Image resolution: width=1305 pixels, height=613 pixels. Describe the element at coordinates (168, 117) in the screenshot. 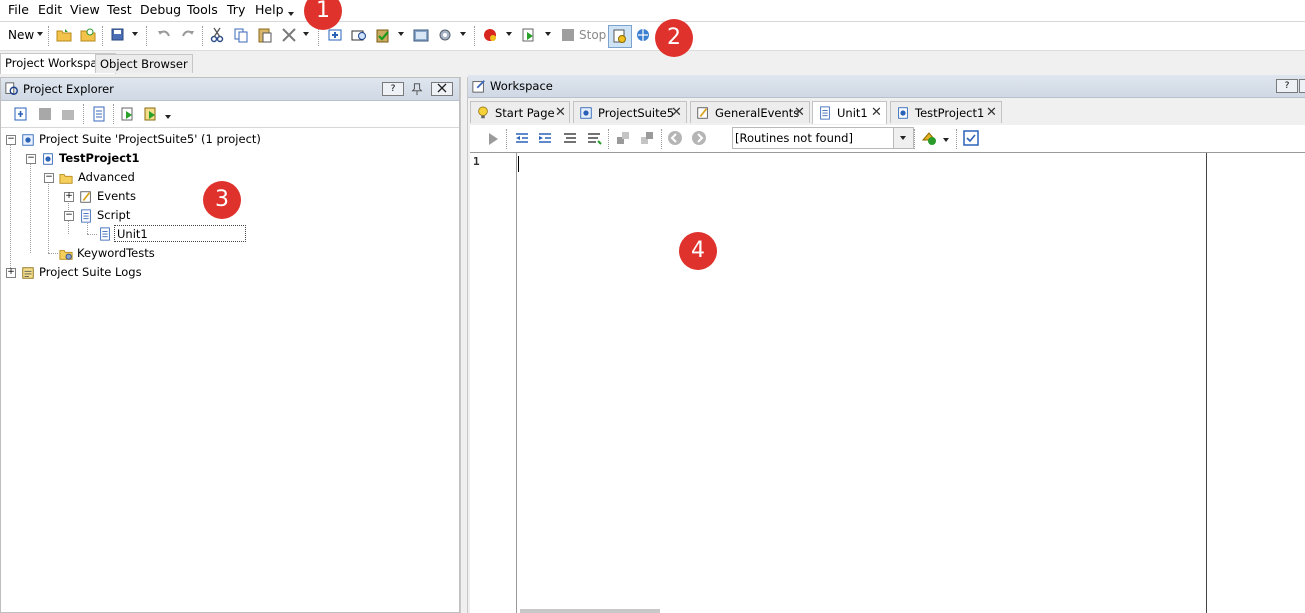

I see `run-selected-dropdown-arrow-icon` at that location.